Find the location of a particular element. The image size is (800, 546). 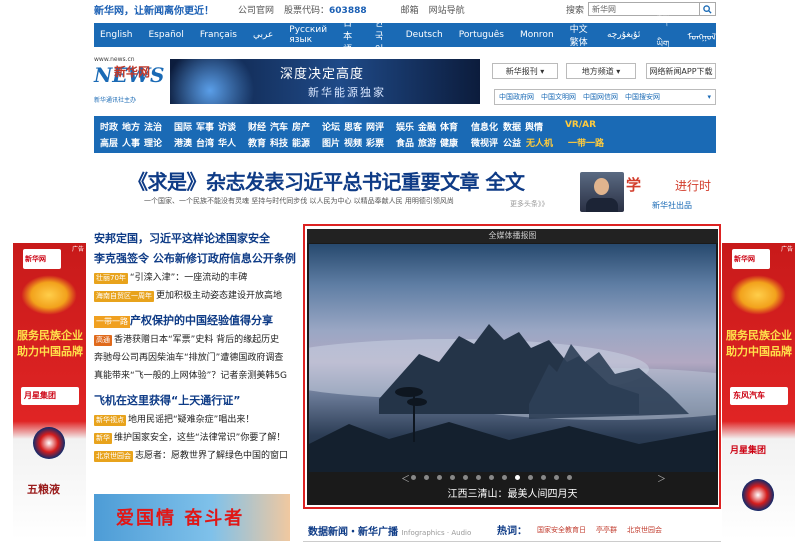

lang-arabic: عربي is located at coordinates (263, 35).